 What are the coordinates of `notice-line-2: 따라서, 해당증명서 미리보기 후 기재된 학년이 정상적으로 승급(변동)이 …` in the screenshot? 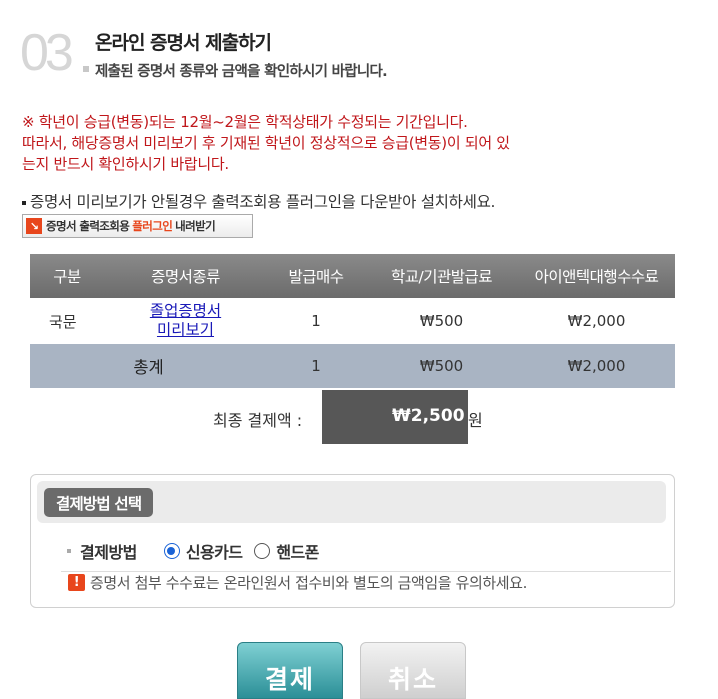 It's located at (266, 143).